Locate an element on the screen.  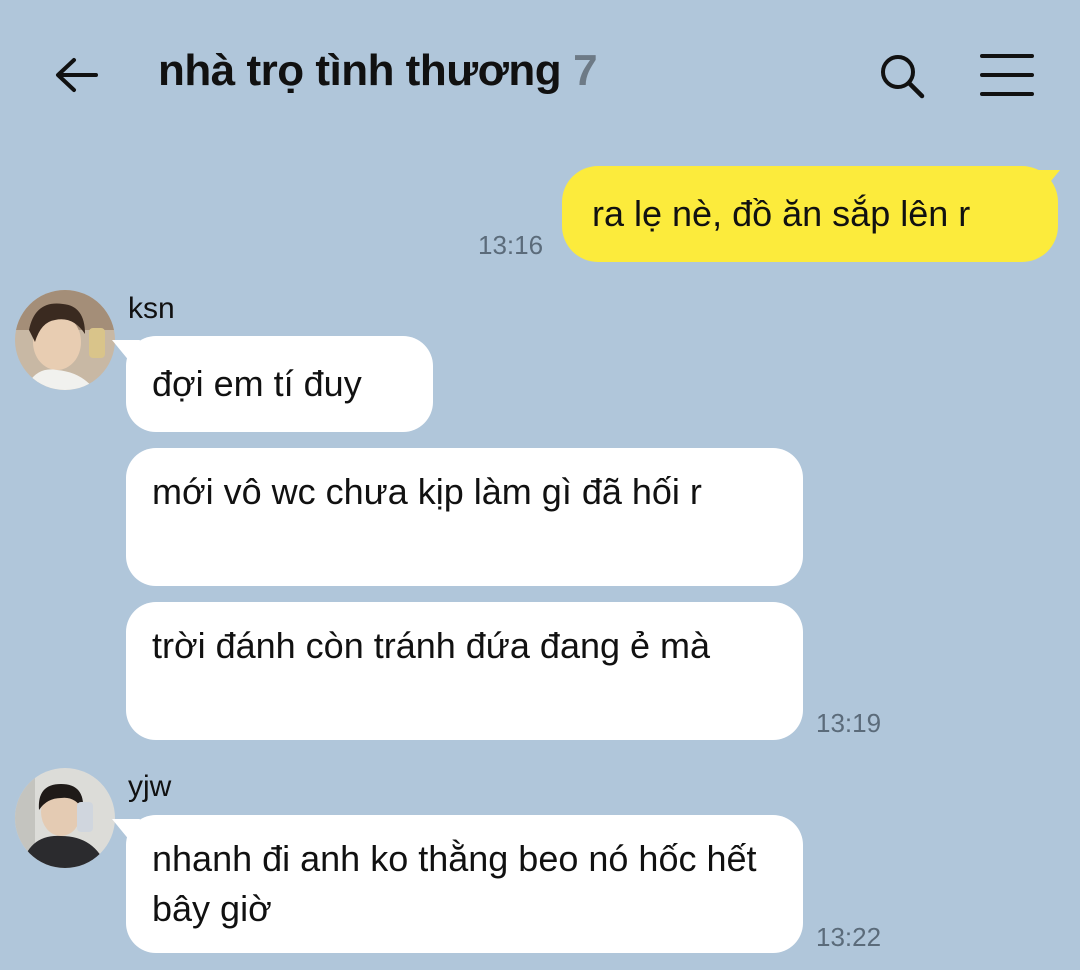
incoming-message: mới vô wc chưa kịp làm gì đã hối r is located at coordinates (464, 517).